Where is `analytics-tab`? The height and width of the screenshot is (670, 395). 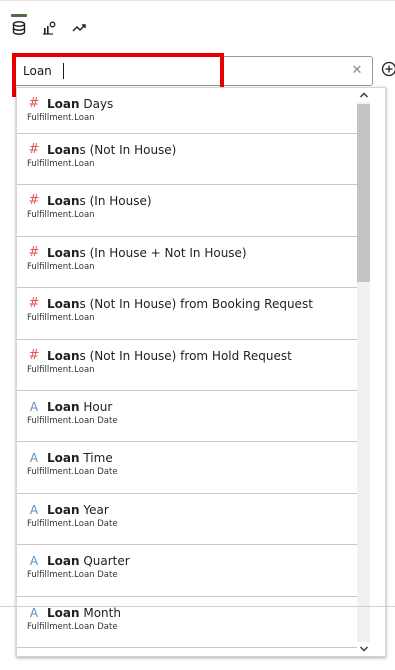 analytics-tab is located at coordinates (79, 28).